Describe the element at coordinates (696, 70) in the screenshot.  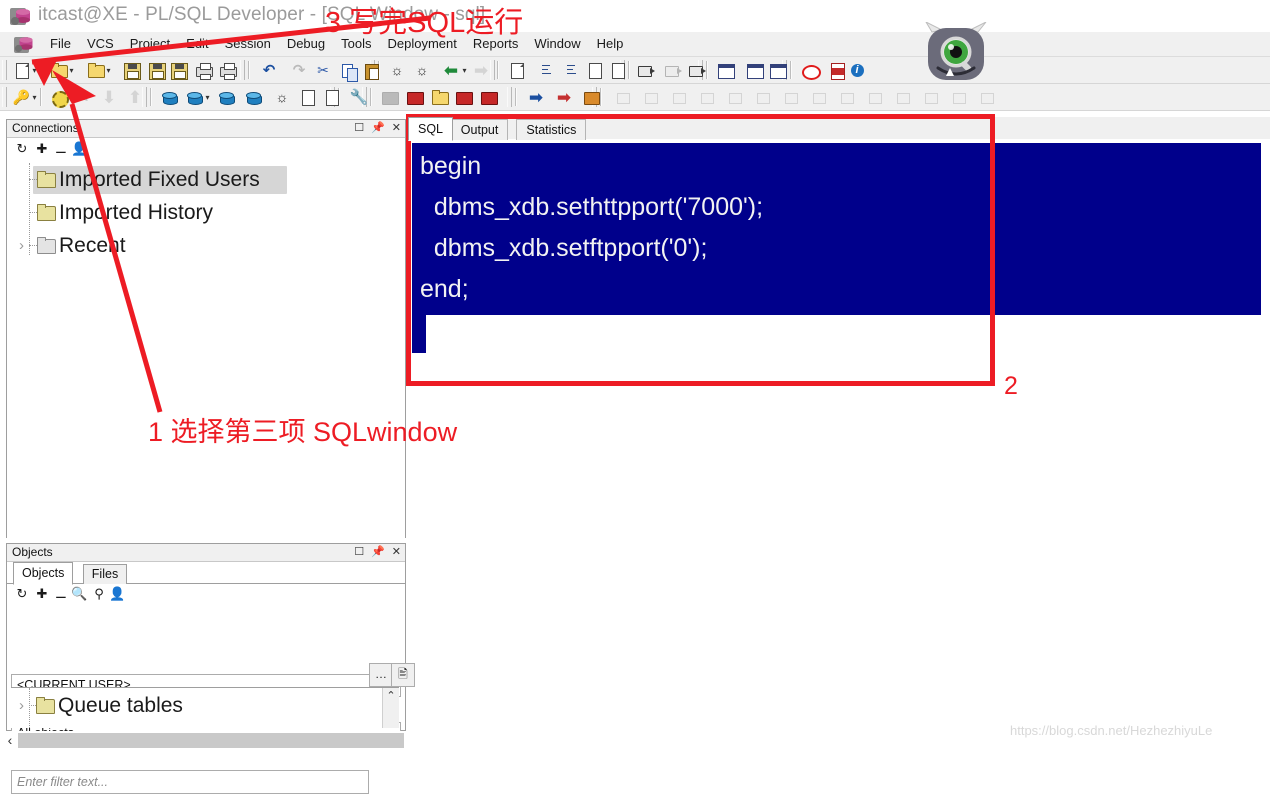
I see `step-over-button` at that location.